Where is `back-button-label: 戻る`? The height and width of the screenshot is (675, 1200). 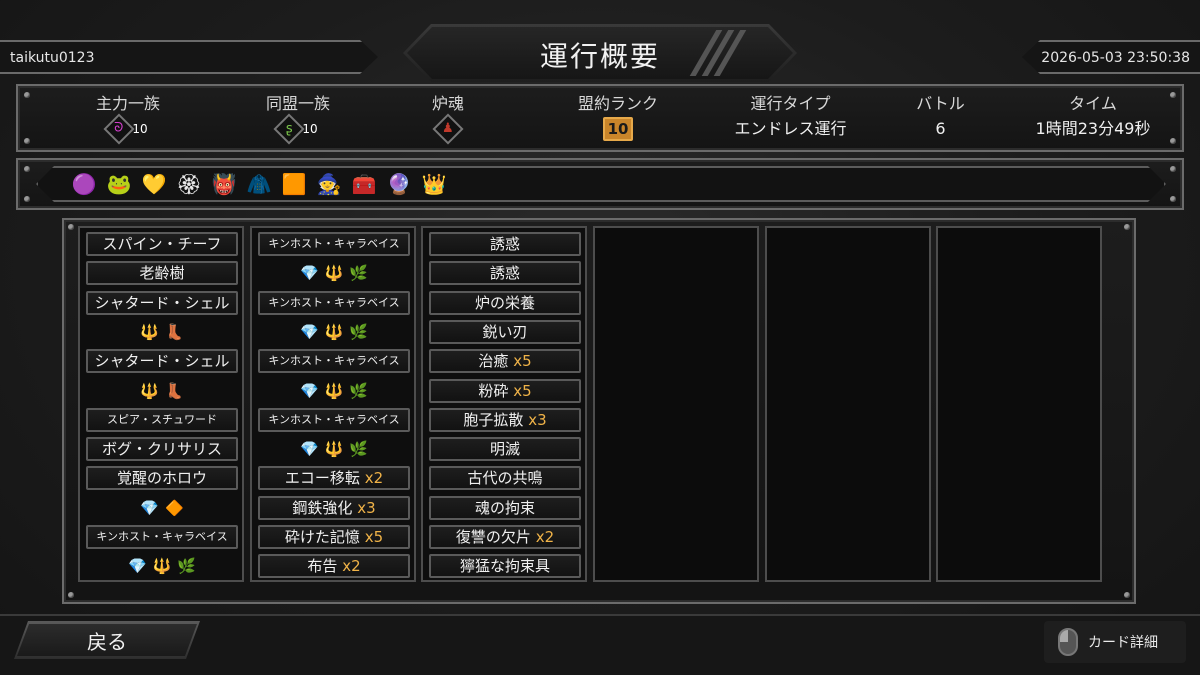
back-button-label: 戻る is located at coordinates (107, 641).